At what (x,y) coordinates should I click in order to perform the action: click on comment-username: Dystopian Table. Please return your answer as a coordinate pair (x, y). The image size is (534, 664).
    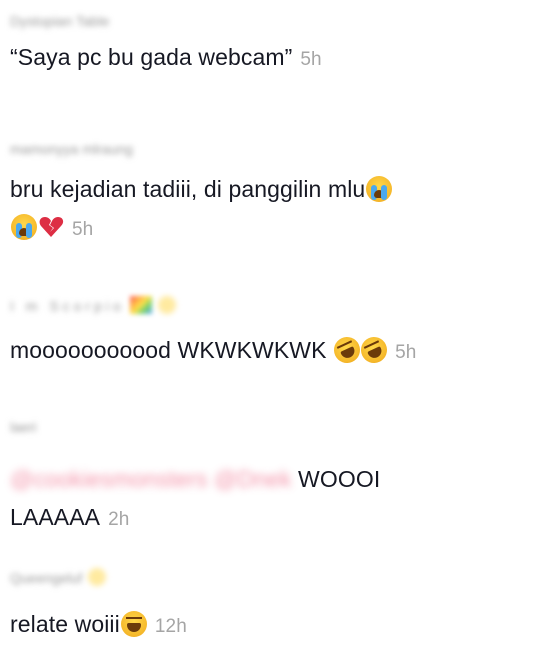
    Looking at the image, I should click on (59, 21).